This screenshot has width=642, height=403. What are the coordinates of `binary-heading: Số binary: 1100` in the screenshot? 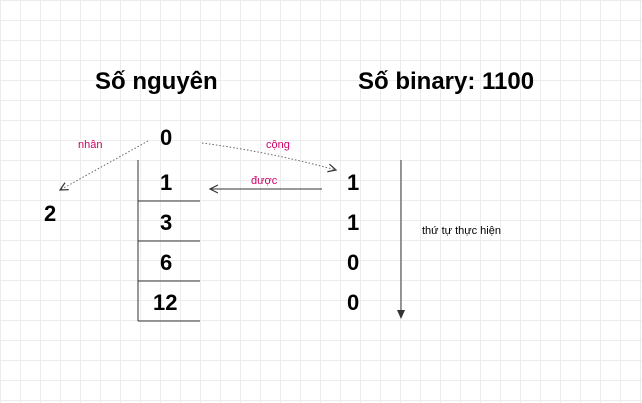 It's located at (446, 81).